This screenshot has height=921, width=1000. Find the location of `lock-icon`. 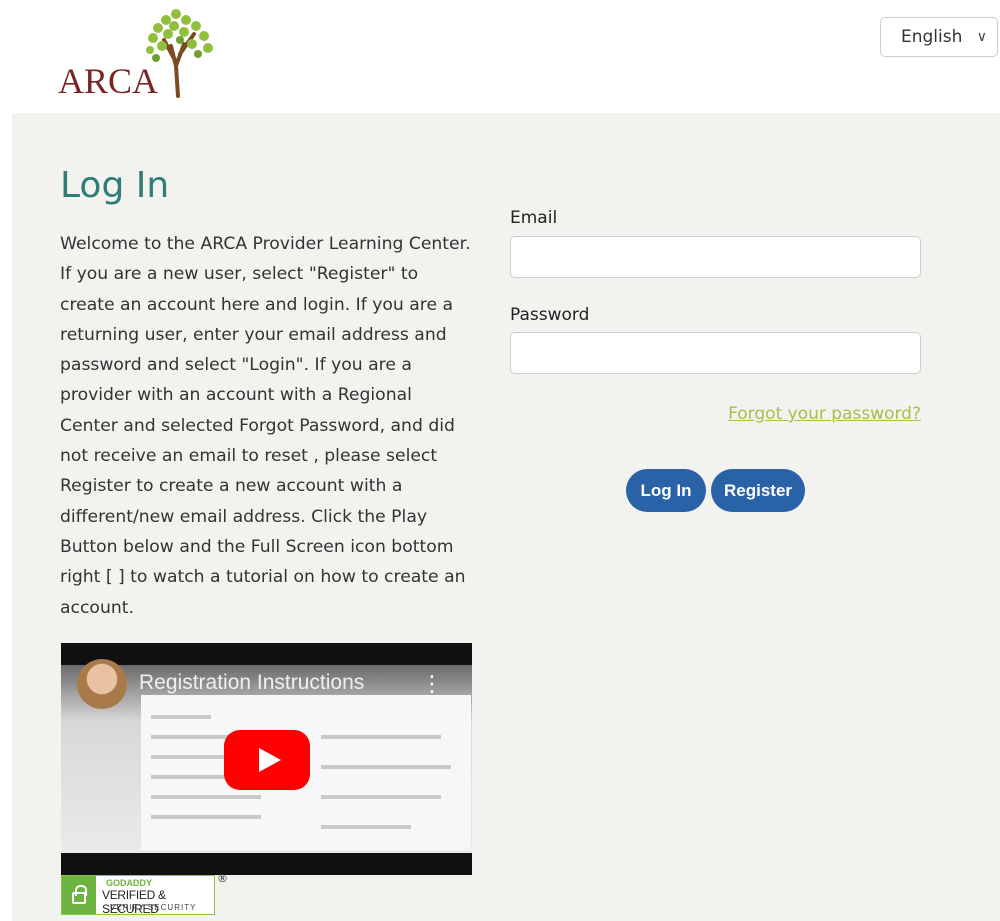

lock-icon is located at coordinates (79, 895).